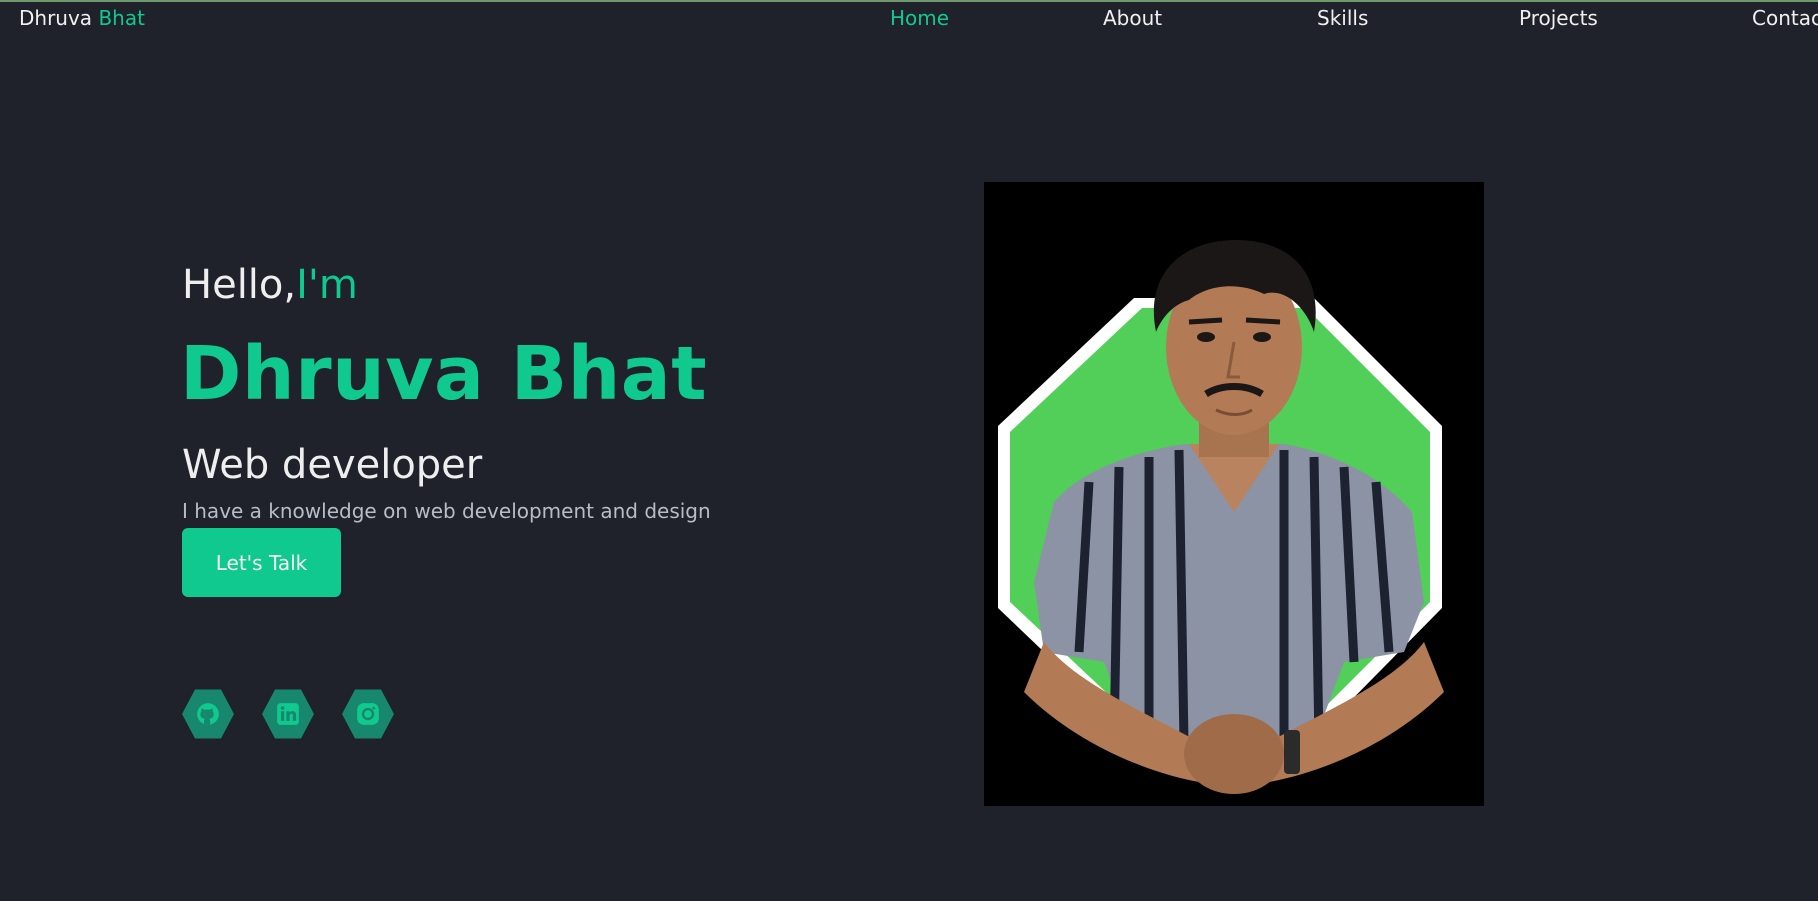  I want to click on lets-talk-button: Let's Talk, so click(261, 562).